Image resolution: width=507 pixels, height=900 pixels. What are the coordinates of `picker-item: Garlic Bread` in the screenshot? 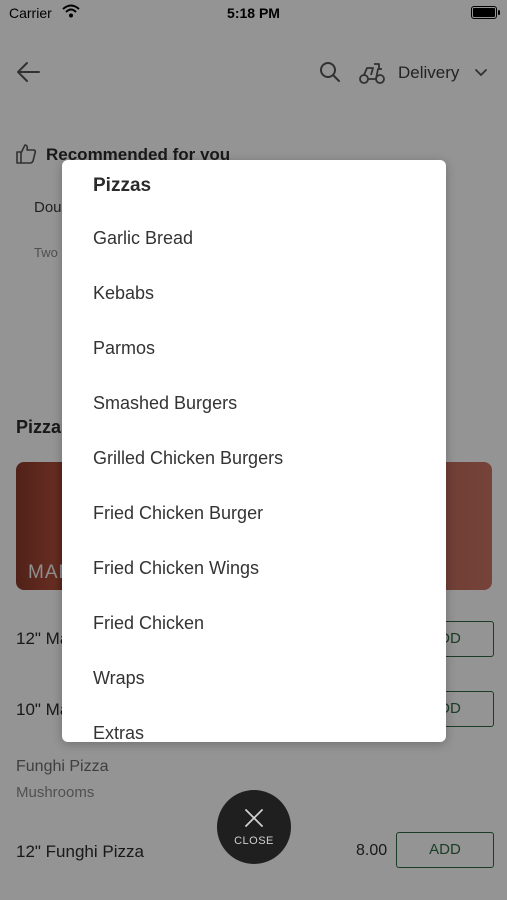 It's located at (143, 238).